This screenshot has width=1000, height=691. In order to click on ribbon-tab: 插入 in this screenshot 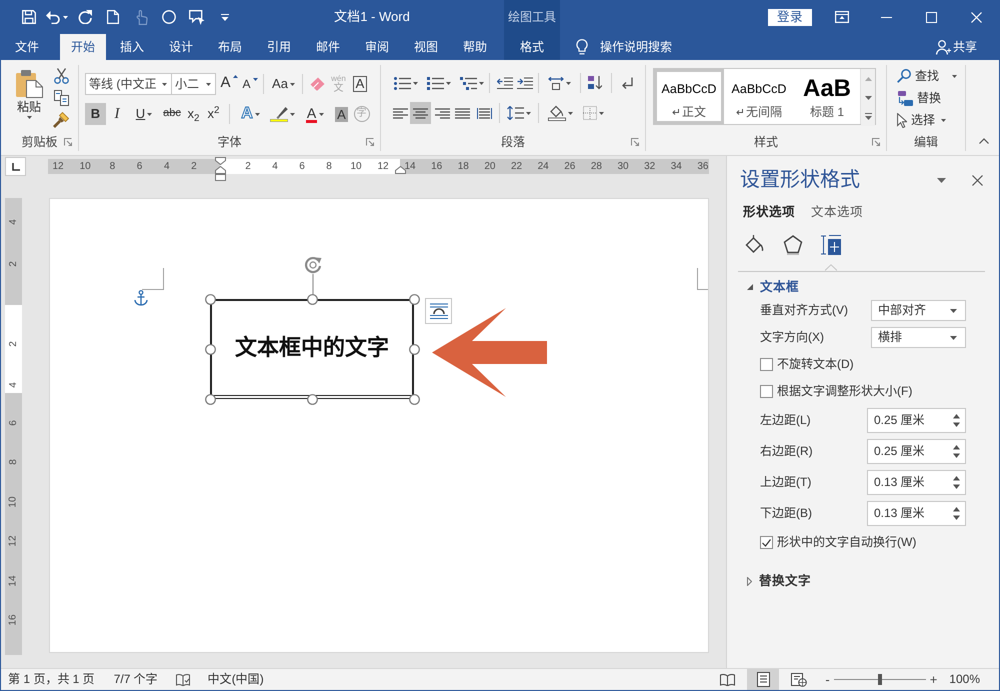, I will do `click(132, 47)`.